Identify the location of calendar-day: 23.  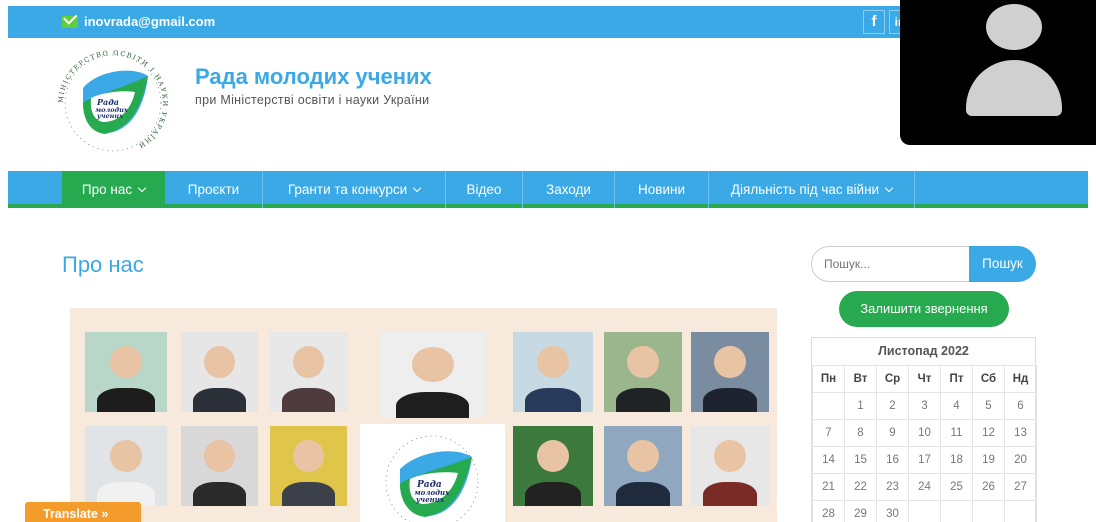
(892, 487).